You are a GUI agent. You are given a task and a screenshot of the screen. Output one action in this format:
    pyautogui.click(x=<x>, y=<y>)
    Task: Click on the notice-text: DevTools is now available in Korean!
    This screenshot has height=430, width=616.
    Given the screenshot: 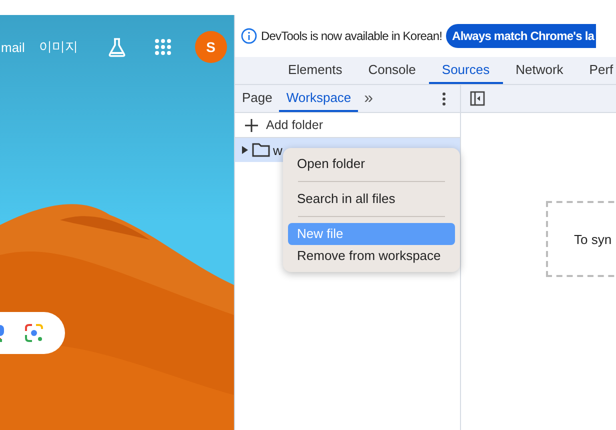 What is the action you would take?
    pyautogui.click(x=351, y=36)
    